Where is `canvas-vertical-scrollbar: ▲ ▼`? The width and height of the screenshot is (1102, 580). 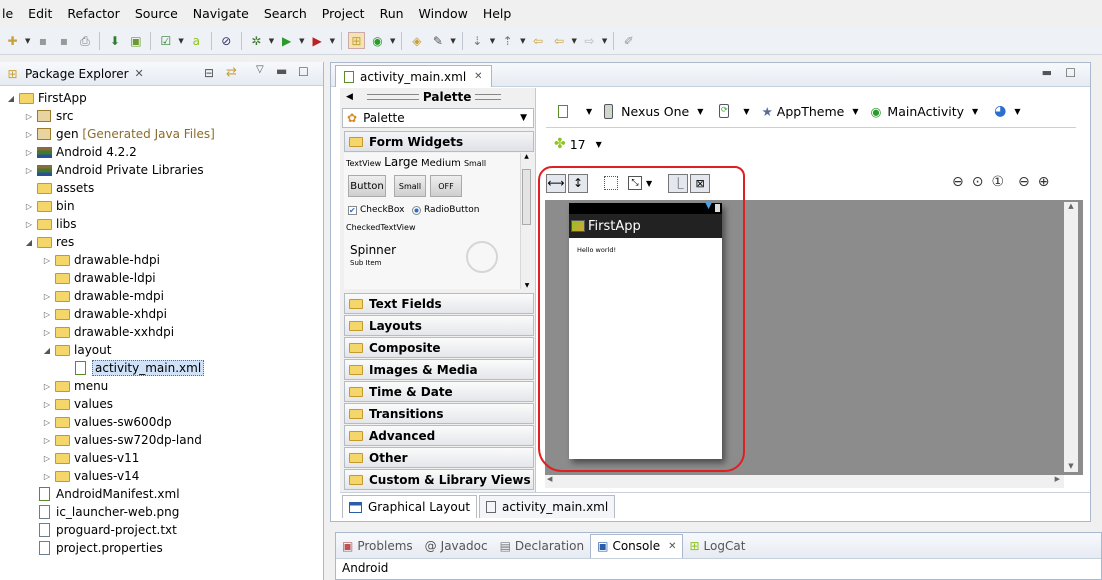 canvas-vertical-scrollbar: ▲ ▼ is located at coordinates (1071, 337).